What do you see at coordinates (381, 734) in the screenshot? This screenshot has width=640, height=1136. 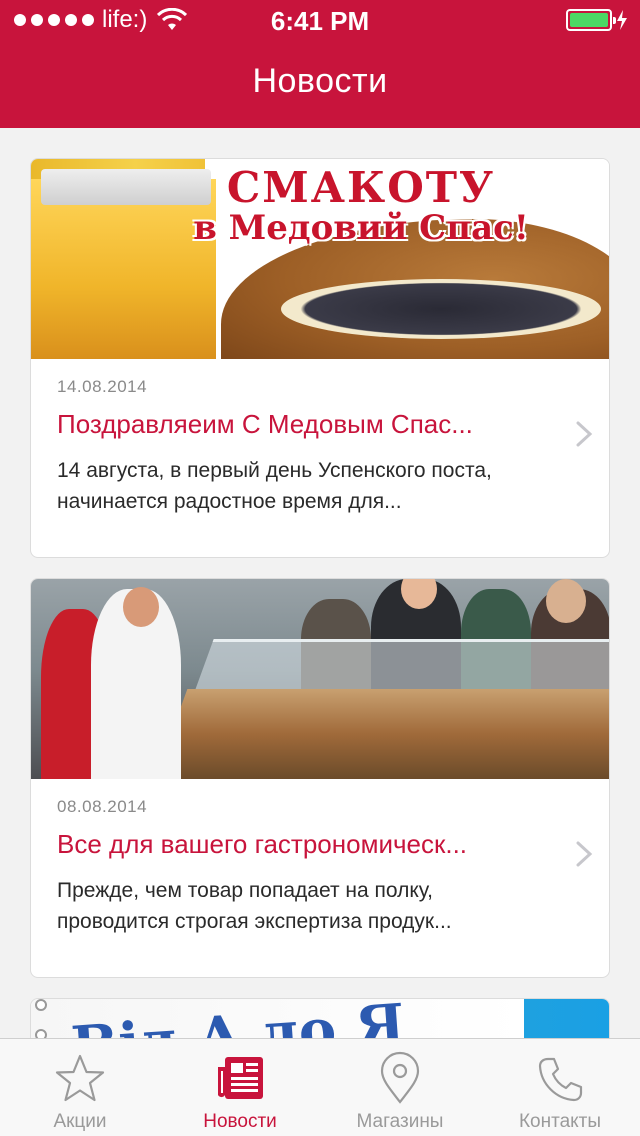 I see `food-counter` at bounding box center [381, 734].